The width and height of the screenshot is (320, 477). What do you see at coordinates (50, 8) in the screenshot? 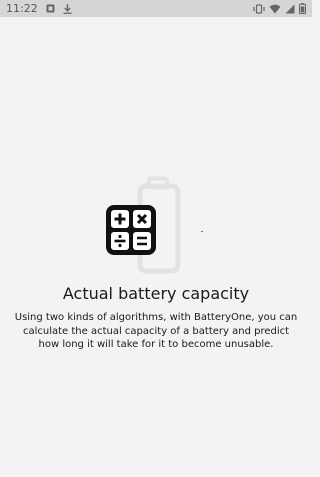
I see `notification-icon` at bounding box center [50, 8].